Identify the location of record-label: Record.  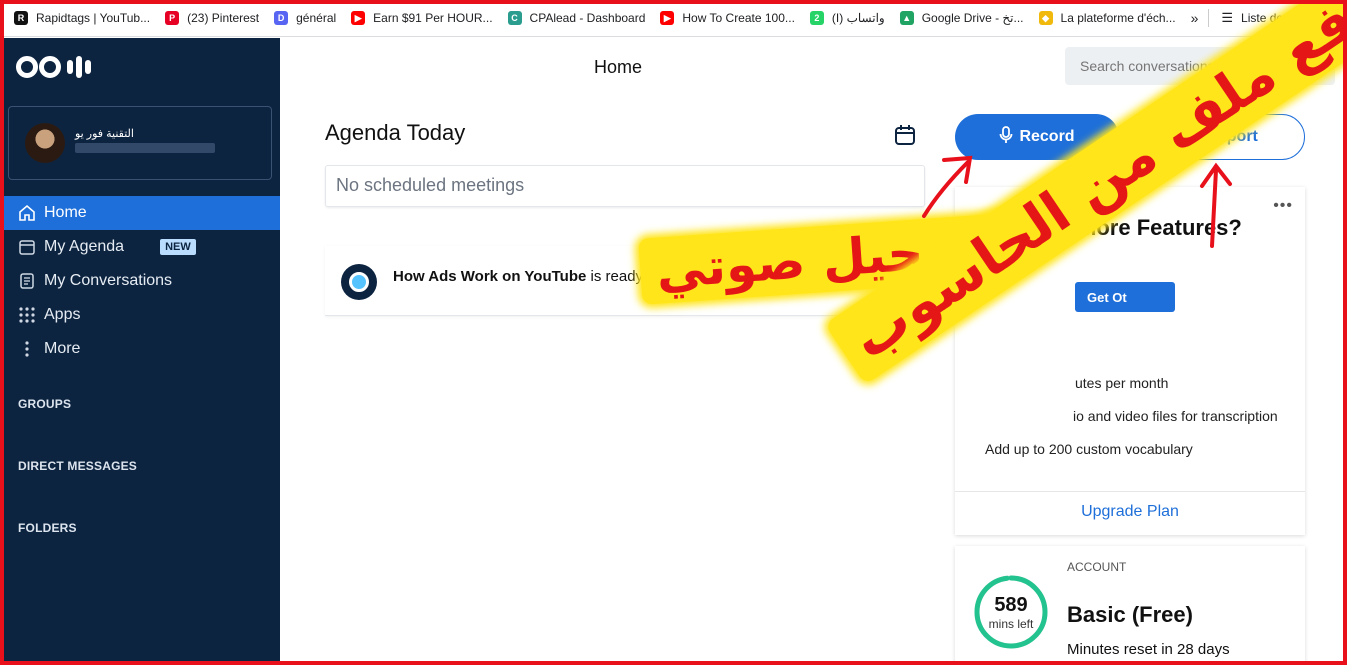
(1047, 136).